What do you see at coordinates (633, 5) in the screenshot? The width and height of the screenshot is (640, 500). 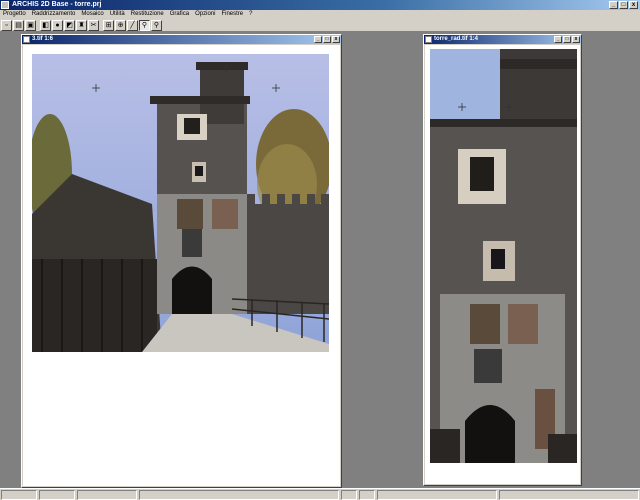 I see `close-button: x` at bounding box center [633, 5].